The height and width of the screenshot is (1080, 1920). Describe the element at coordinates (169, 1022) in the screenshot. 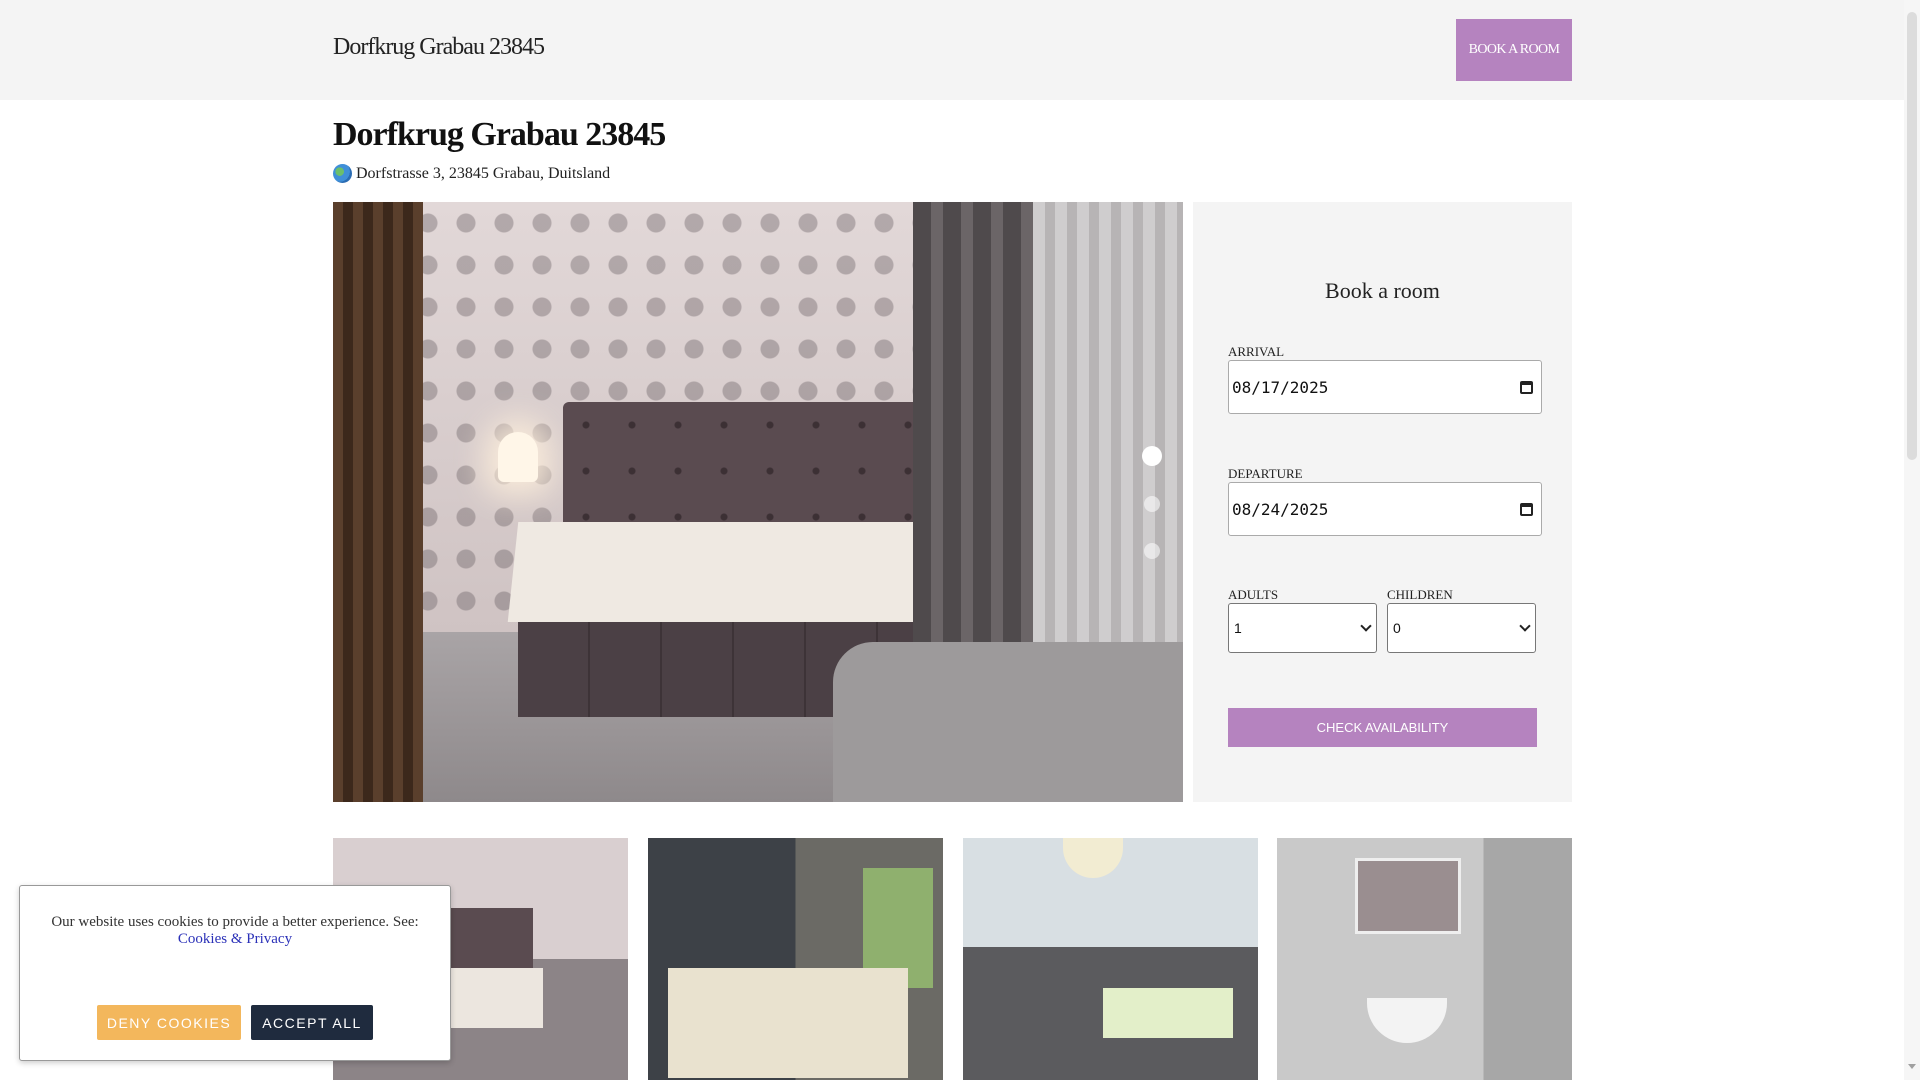

I see `deny-cookies-button: DENY COOKIES` at that location.